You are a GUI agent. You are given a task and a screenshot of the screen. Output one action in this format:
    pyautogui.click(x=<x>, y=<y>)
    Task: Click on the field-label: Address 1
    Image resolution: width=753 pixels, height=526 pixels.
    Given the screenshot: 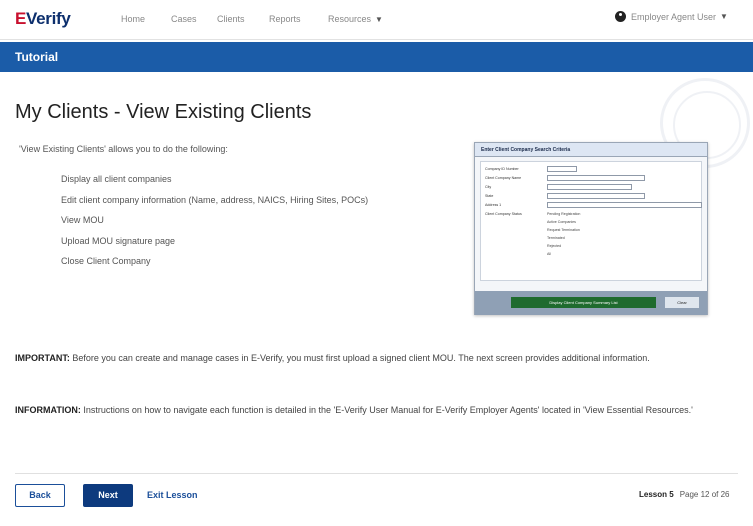 What is the action you would take?
    pyautogui.click(x=493, y=205)
    